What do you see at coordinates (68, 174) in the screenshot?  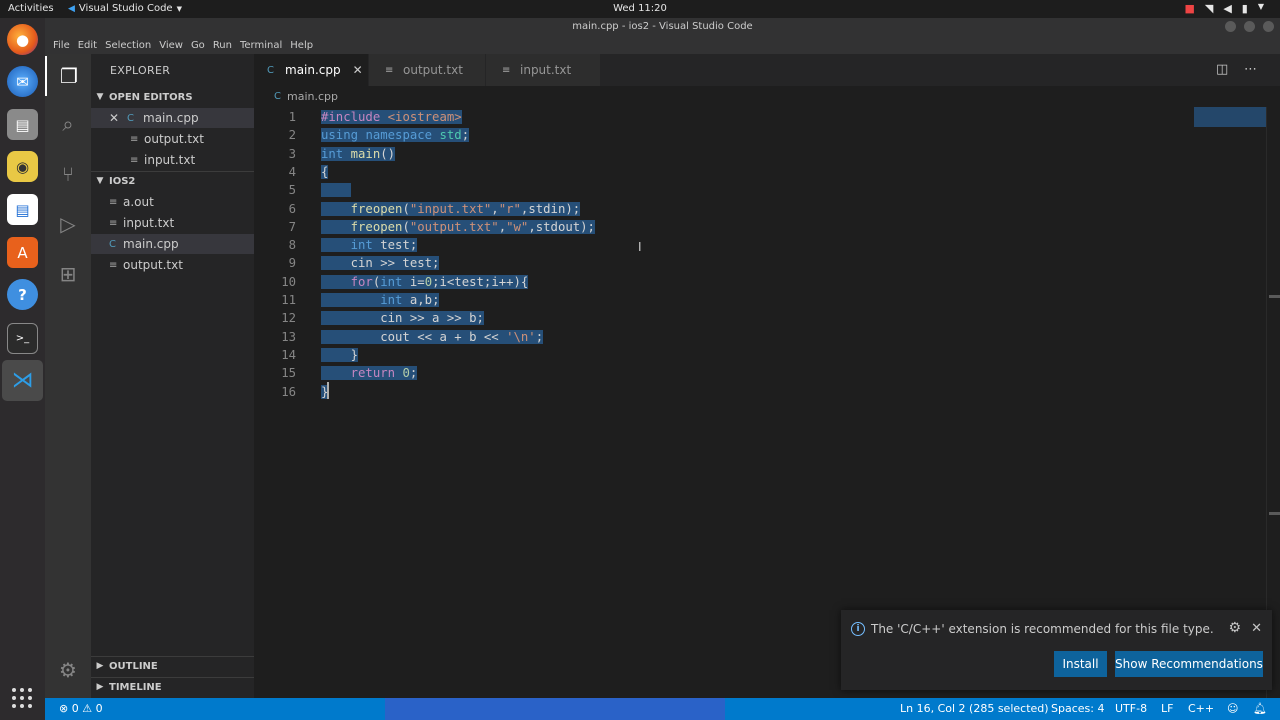 I see `source-control-icon: ⑂` at bounding box center [68, 174].